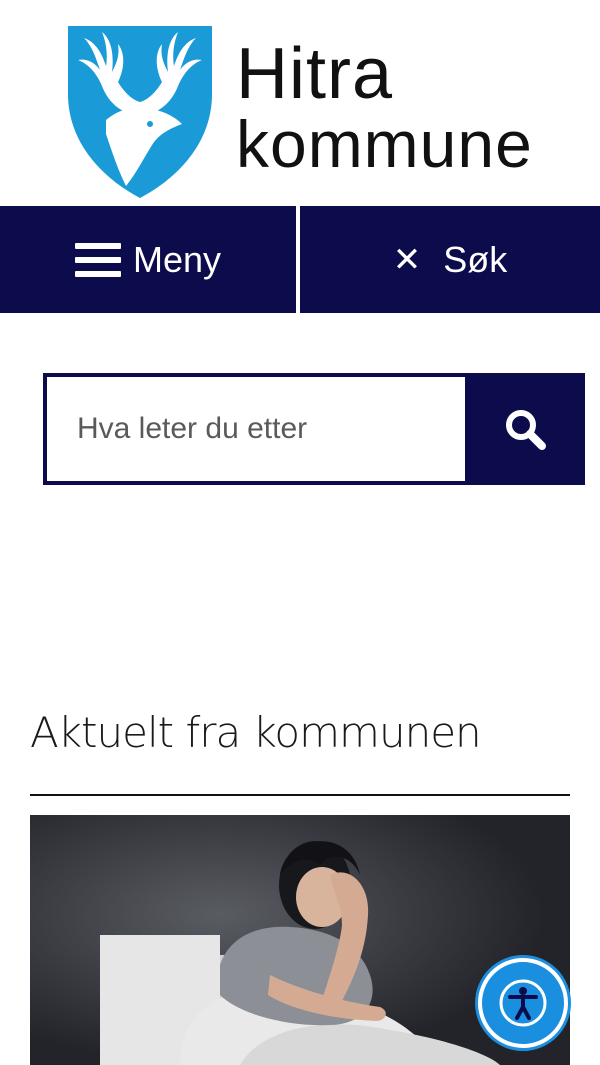 The height and width of the screenshot is (1065, 600). I want to click on search-icon, so click(526, 430).